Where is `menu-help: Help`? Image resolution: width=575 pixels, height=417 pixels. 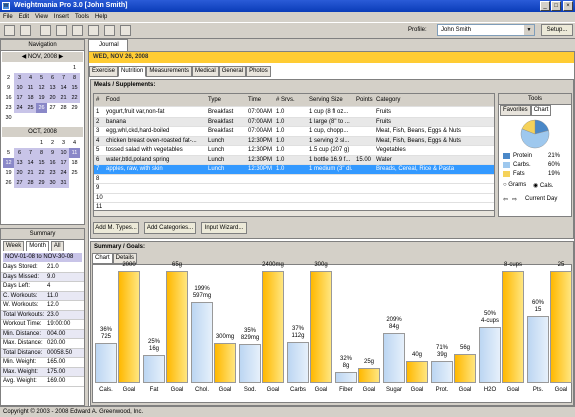
menu-help: Help is located at coordinates (101, 17).